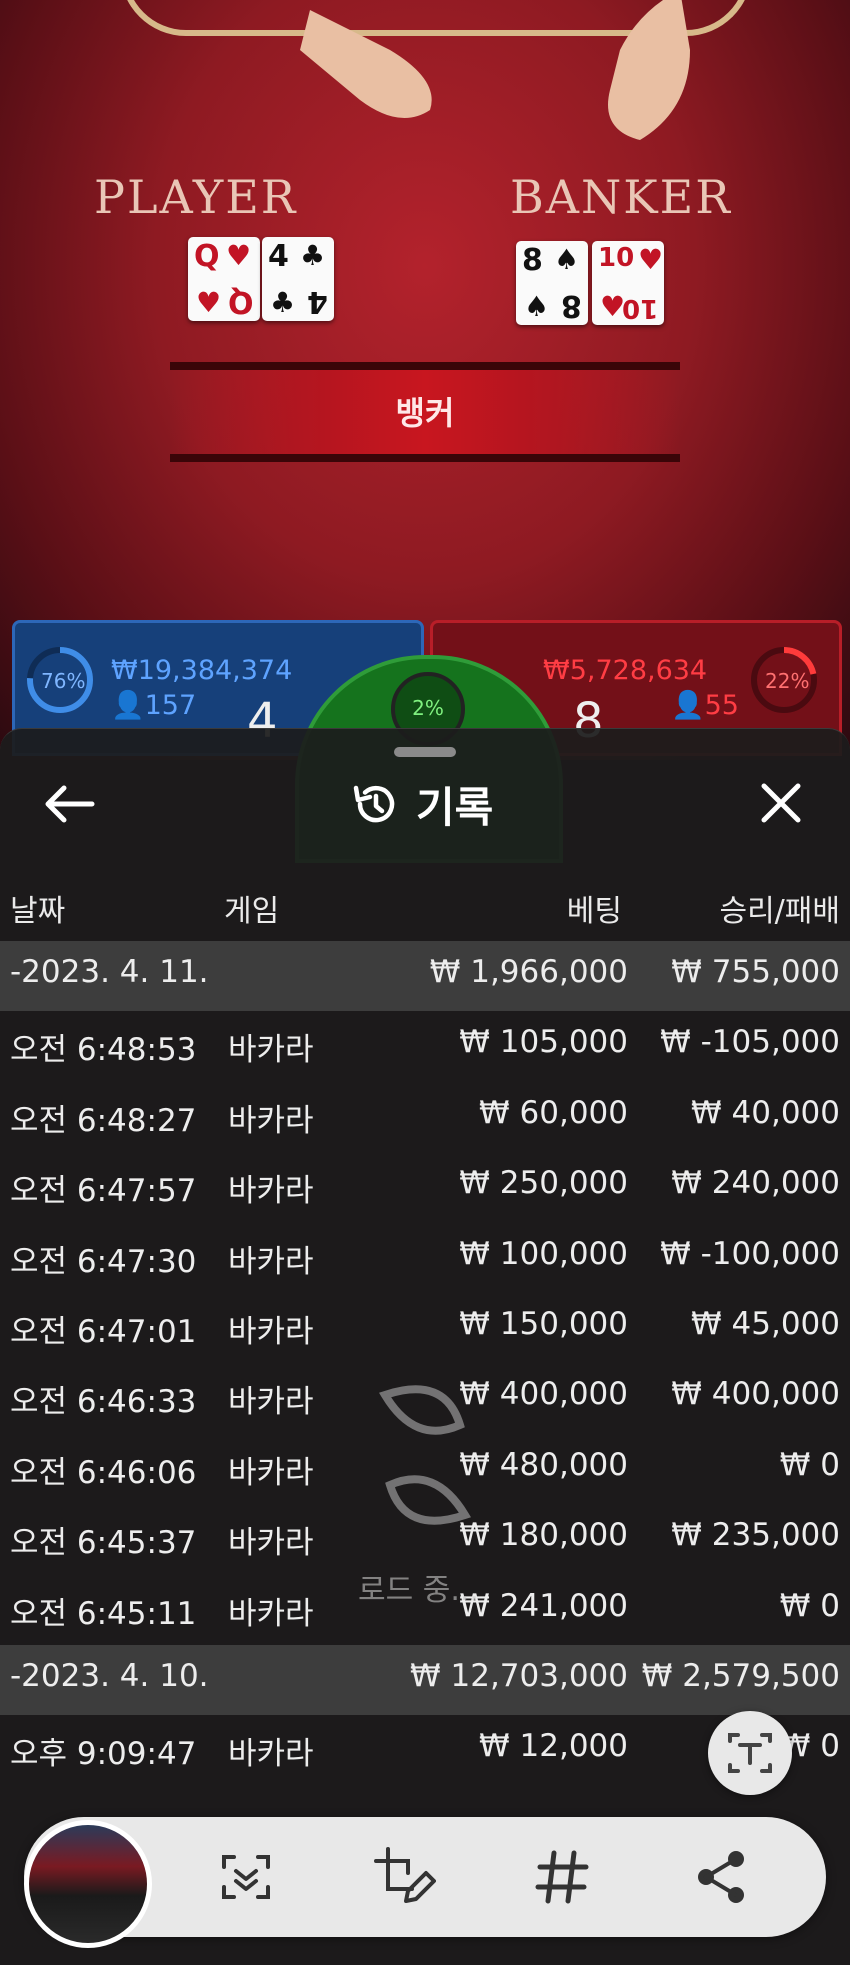  I want to click on row-date: 오전 6:46:06, so click(103, 1473).